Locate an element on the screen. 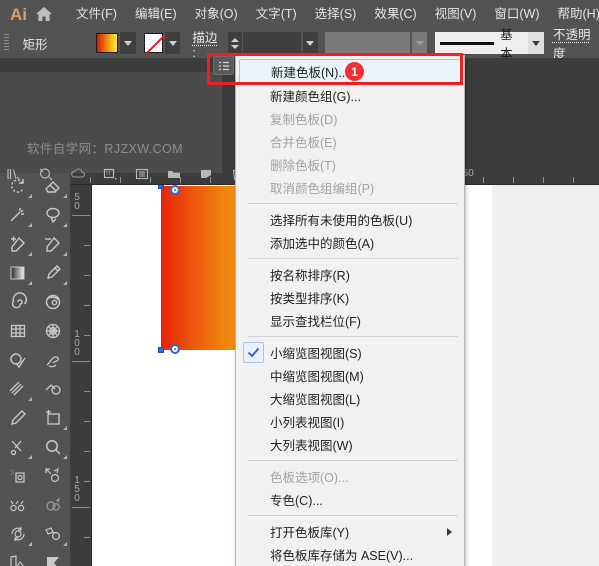 Image resolution: width=599 pixels, height=566 pixels. menu-item-sort-by-kind: 按类型排序(K) is located at coordinates (350, 297).